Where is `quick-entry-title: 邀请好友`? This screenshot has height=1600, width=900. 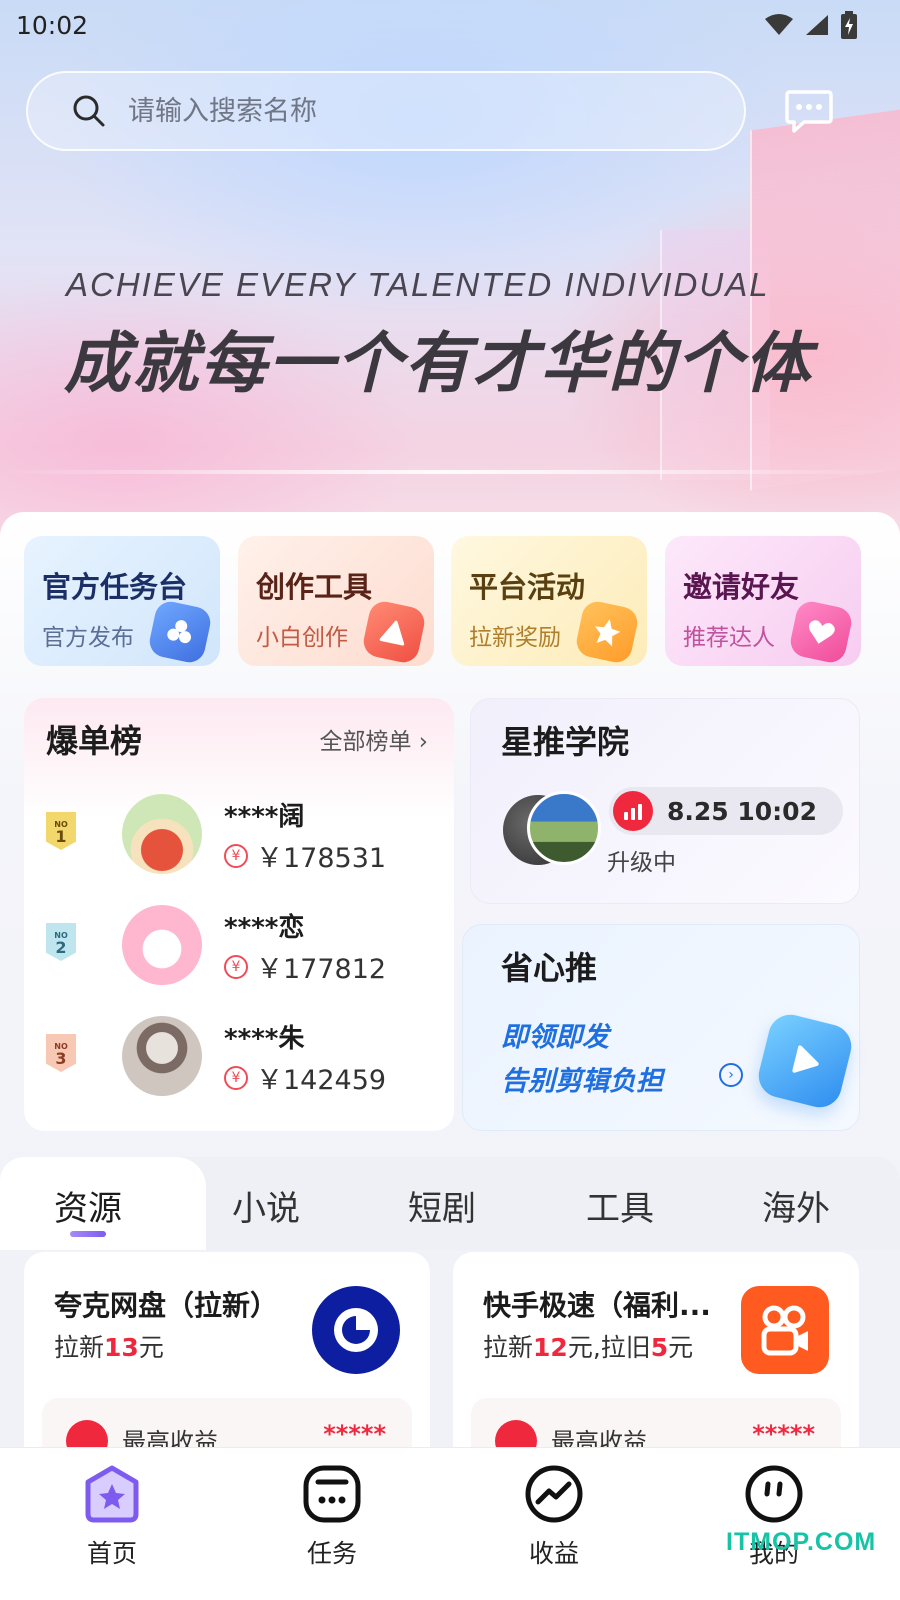
quick-entry-title: 邀请好友 is located at coordinates (741, 587).